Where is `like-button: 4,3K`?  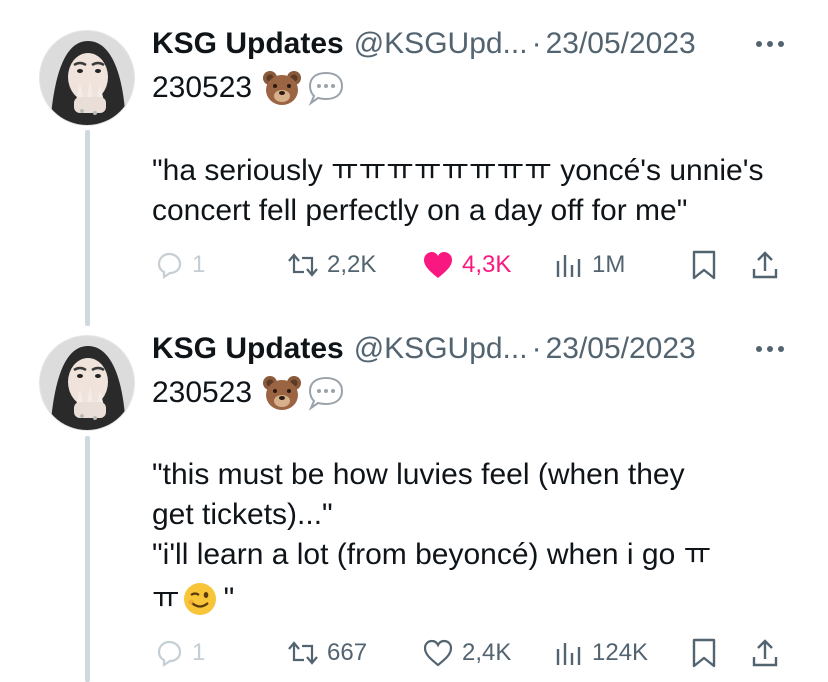 like-button: 4,3K is located at coordinates (466, 265).